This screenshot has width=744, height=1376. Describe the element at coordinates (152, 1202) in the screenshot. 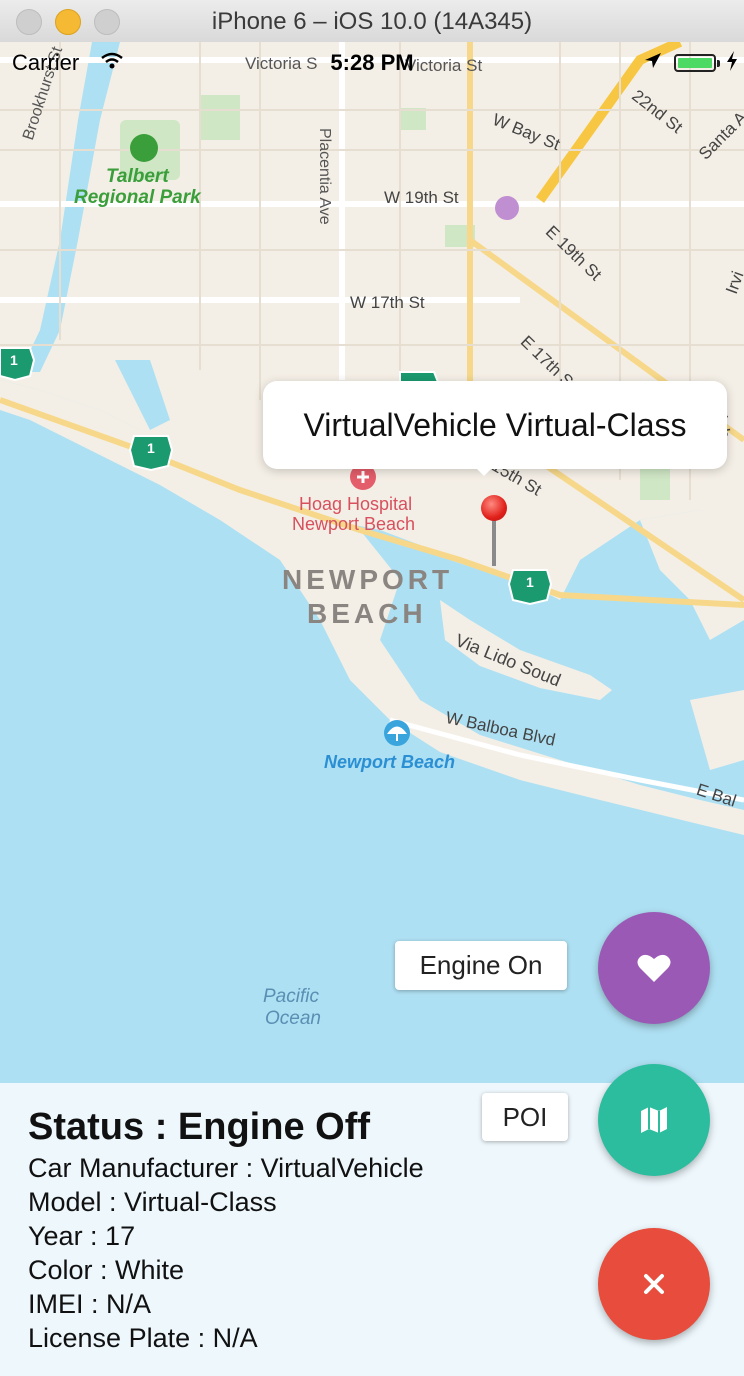

I see `car-model: Model : Virtual-Class` at that location.